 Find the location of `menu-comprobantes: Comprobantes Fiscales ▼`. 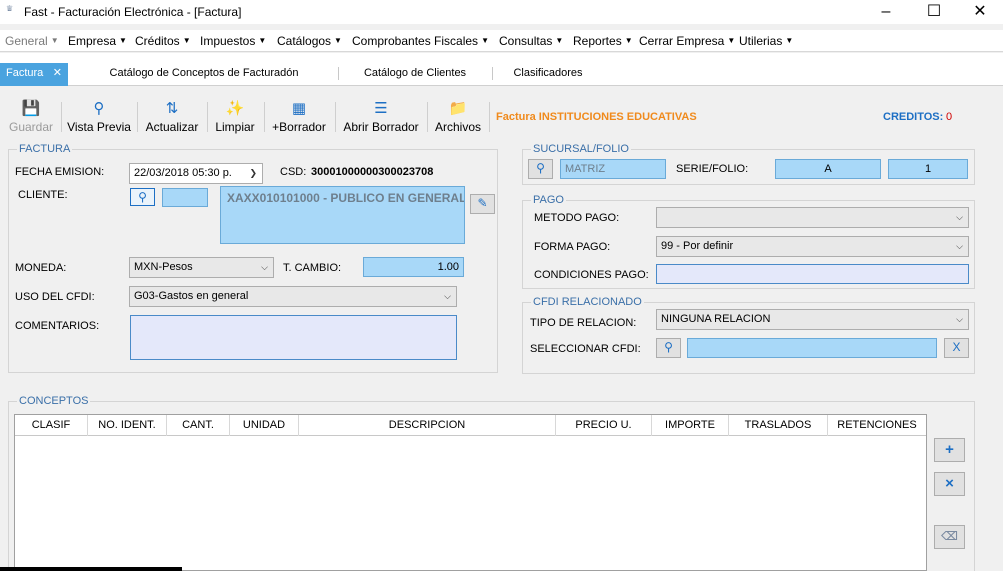

menu-comprobantes: Comprobantes Fiscales ▼ is located at coordinates (420, 41).